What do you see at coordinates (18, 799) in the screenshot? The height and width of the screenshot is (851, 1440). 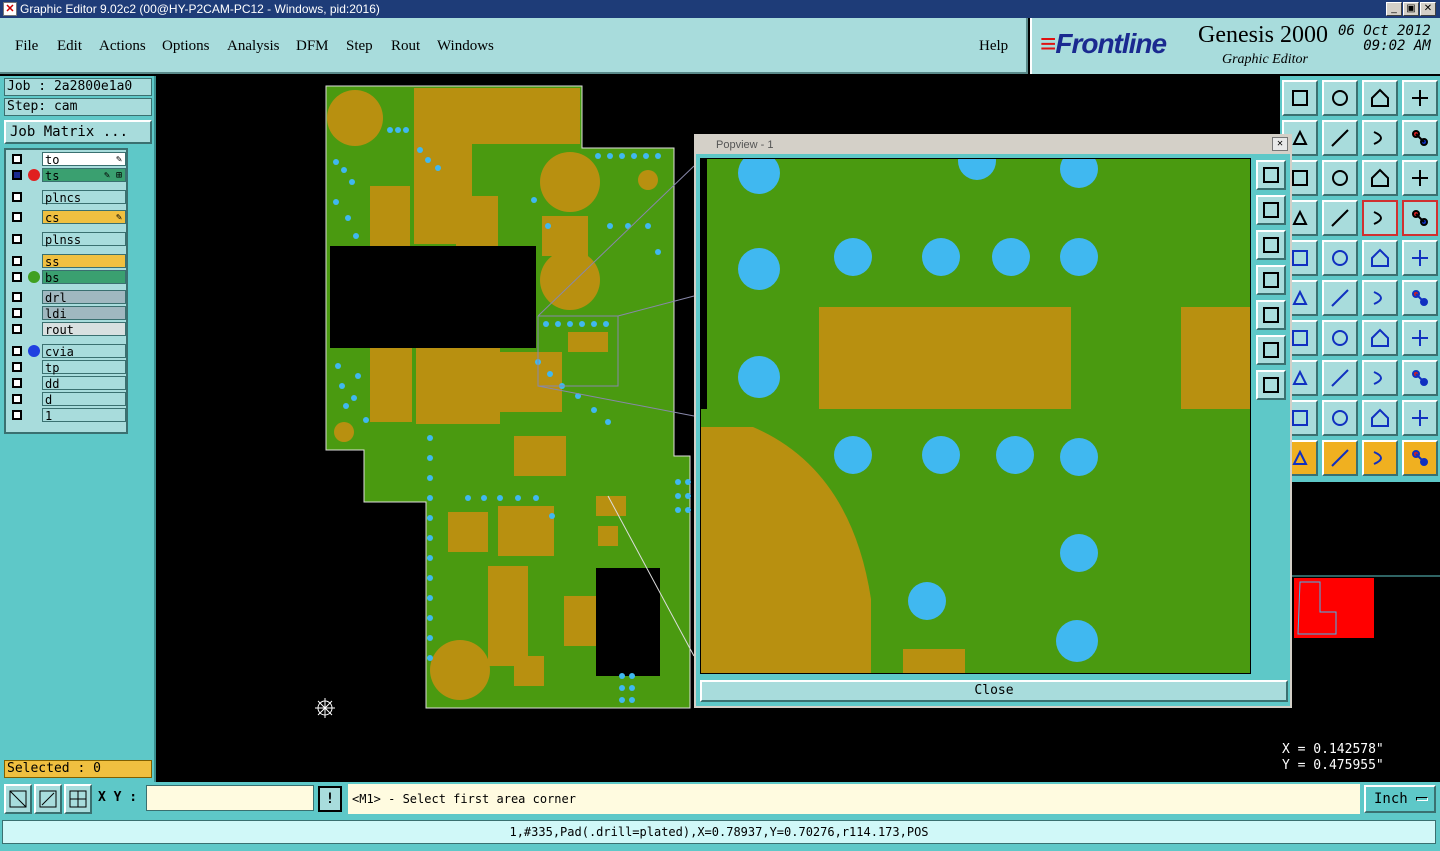 I see `zoom-area-button` at bounding box center [18, 799].